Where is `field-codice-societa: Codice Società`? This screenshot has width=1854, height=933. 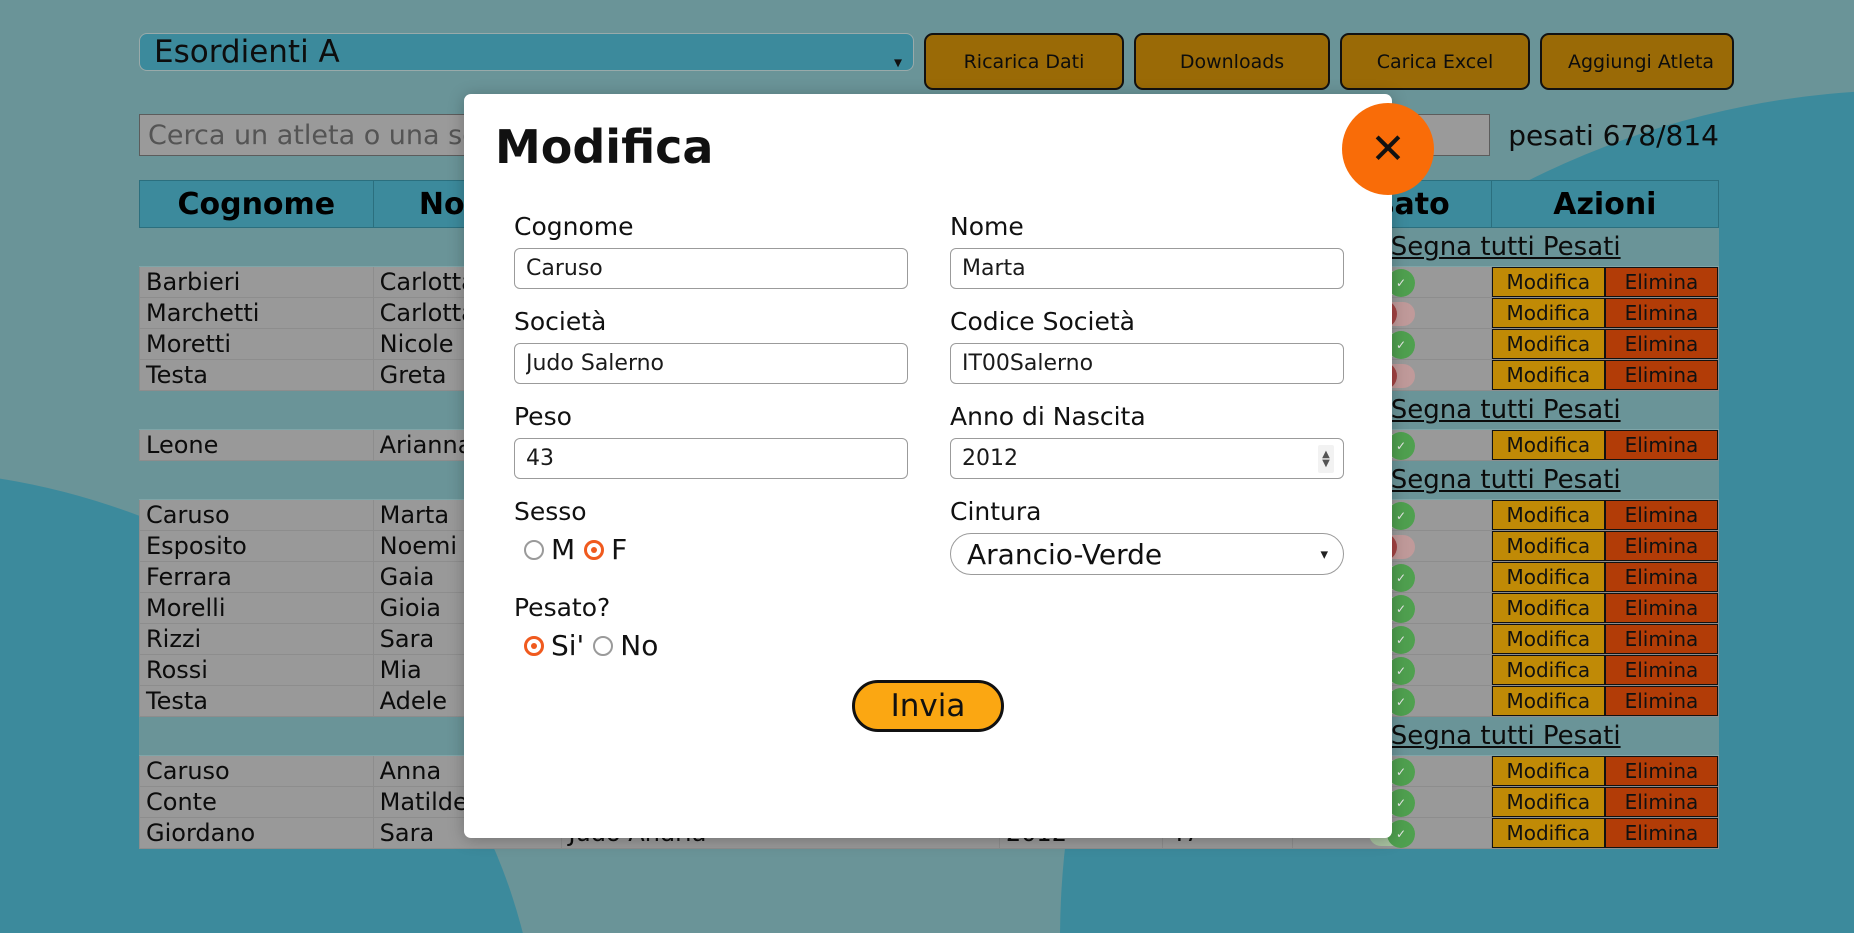 field-codice-societa: Codice Società is located at coordinates (1147, 345).